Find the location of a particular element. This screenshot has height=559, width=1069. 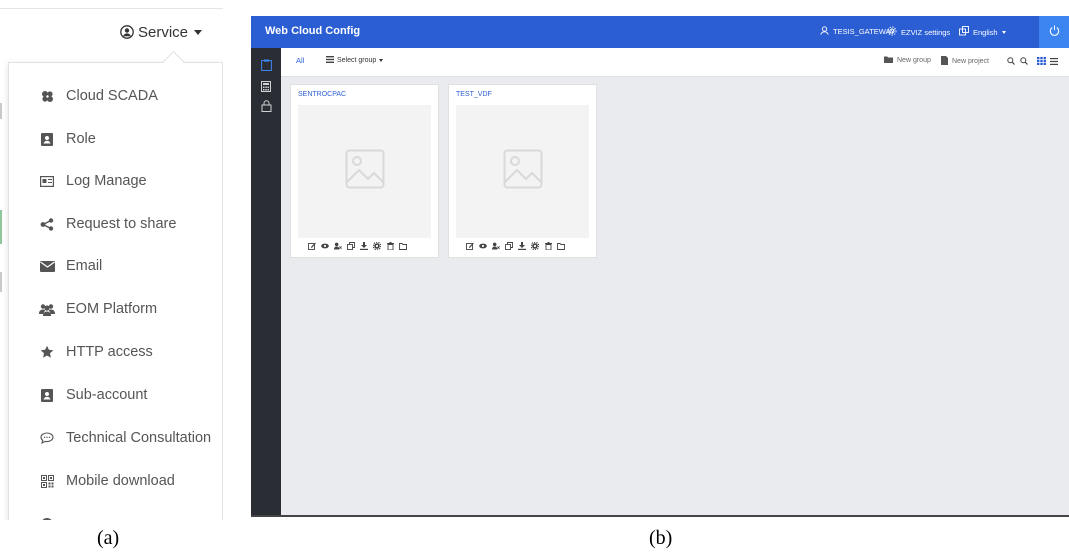

caption-a: (a) is located at coordinates (108, 538).